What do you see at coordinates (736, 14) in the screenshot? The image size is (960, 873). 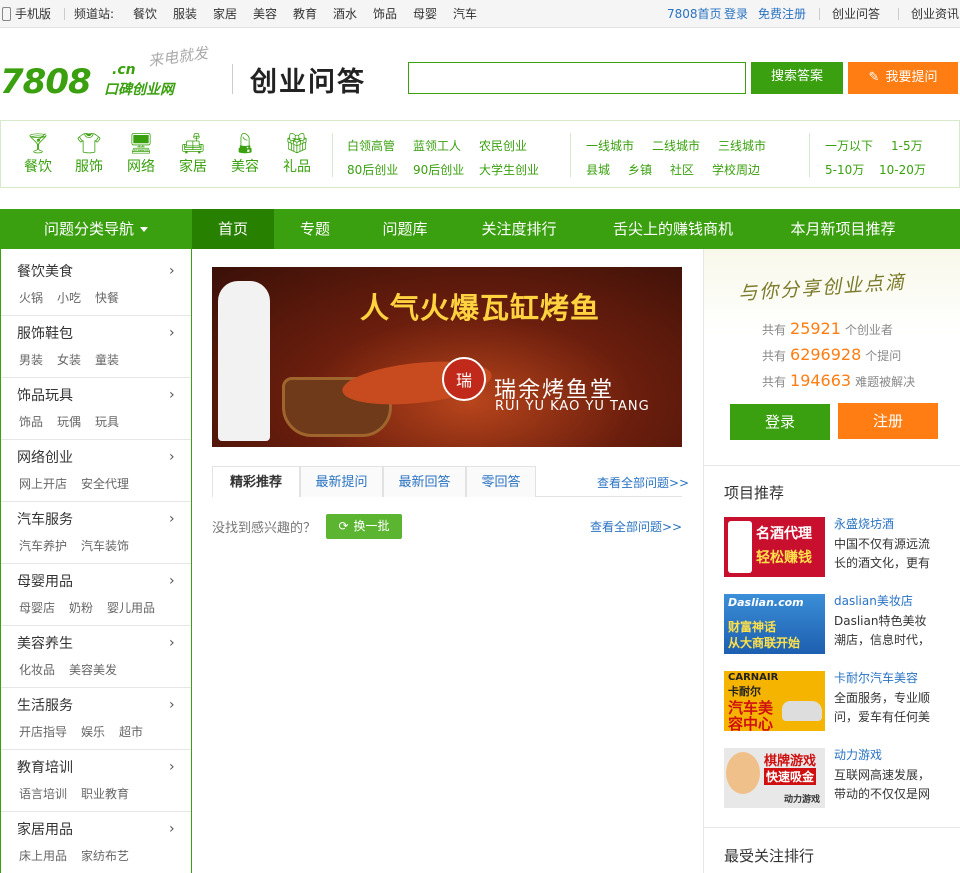 I see `login-link: 登录` at bounding box center [736, 14].